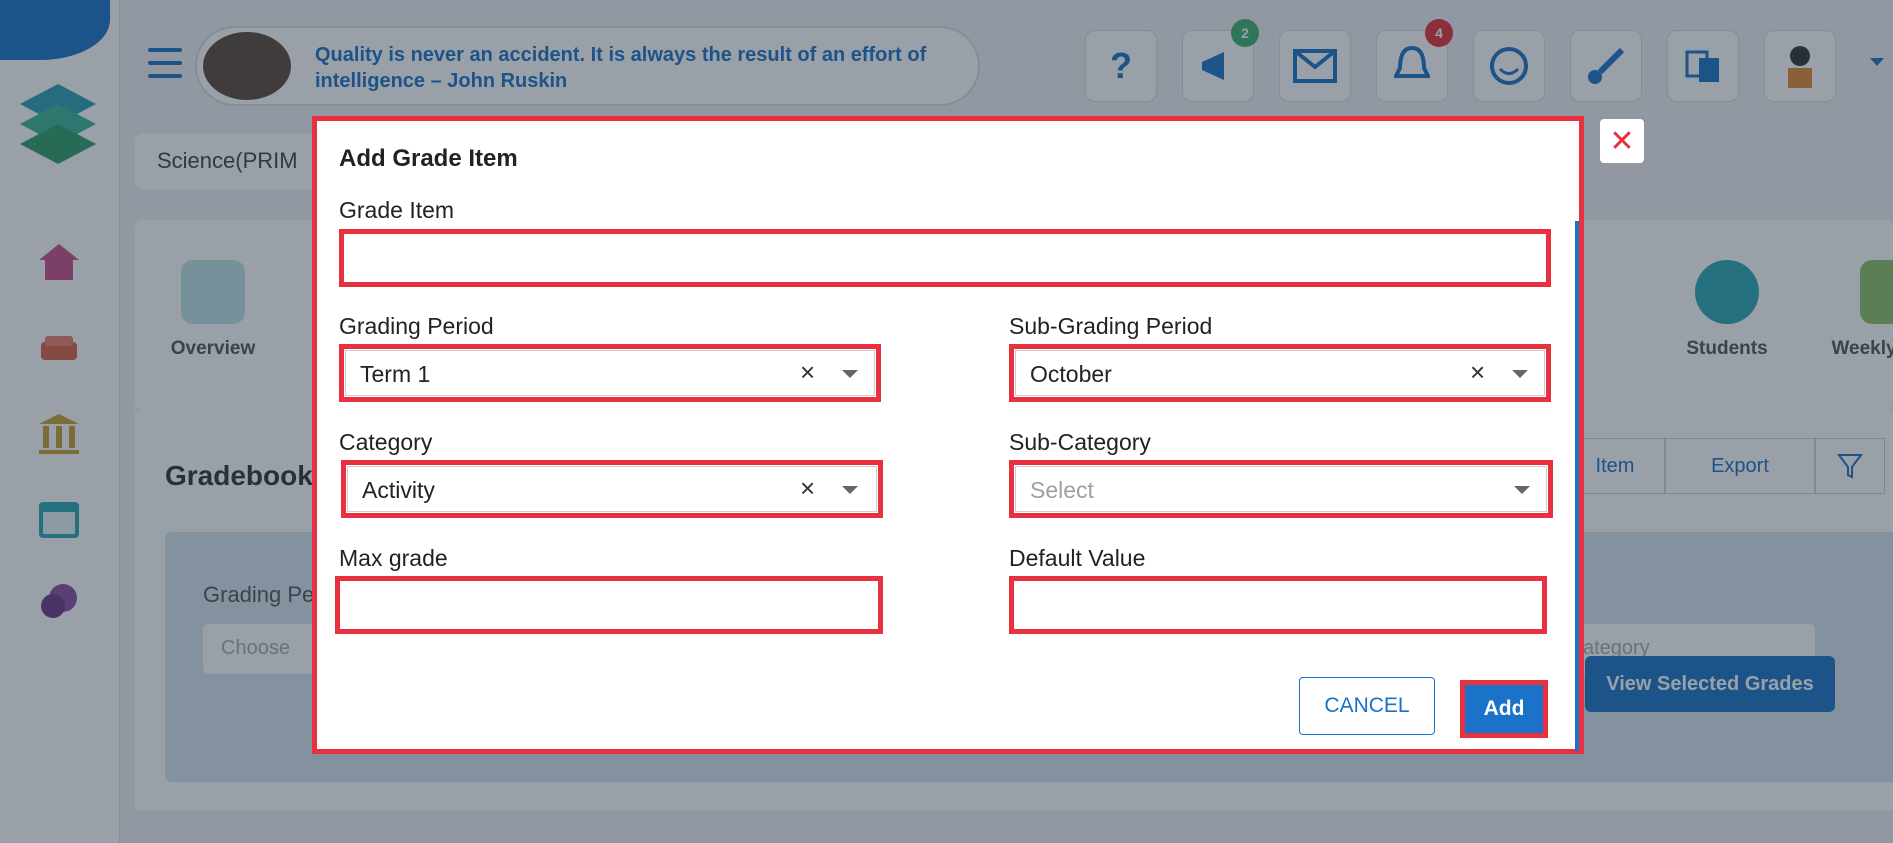 This screenshot has height=843, width=1893. Describe the element at coordinates (398, 490) in the screenshot. I see `category-value: Activity` at that location.